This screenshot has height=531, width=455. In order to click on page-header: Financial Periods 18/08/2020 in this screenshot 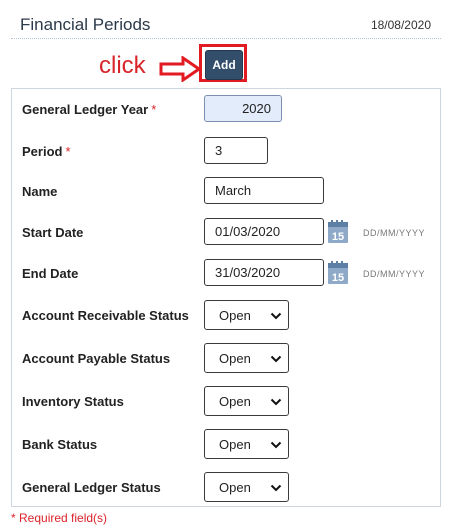, I will do `click(226, 19)`.